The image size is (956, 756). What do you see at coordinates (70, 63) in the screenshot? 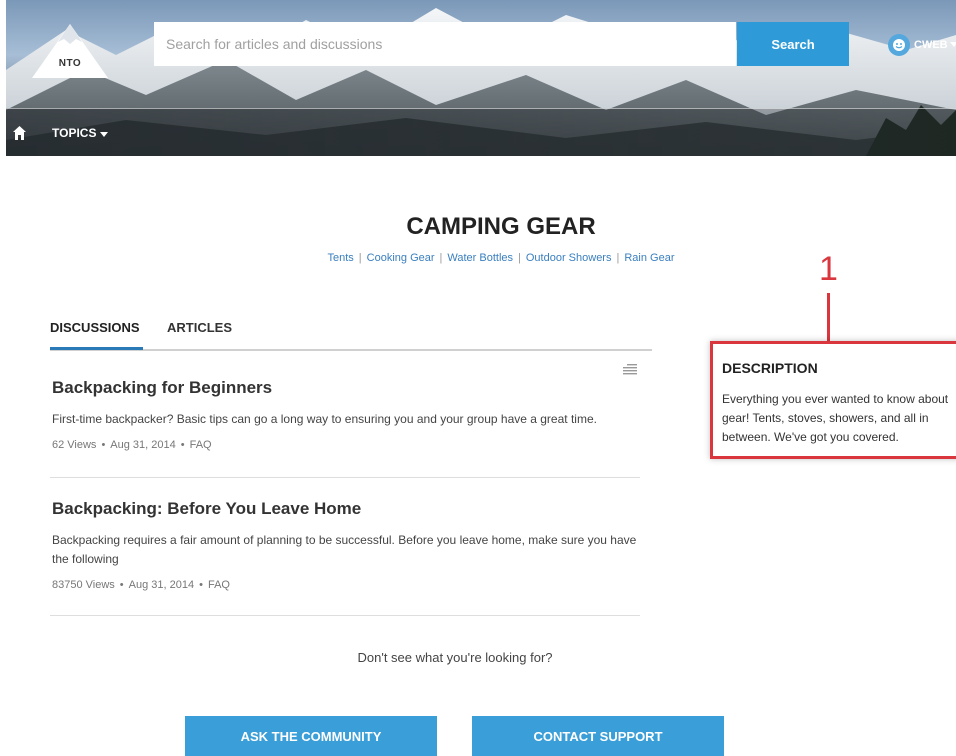
I see `logo-text: NTO` at bounding box center [70, 63].